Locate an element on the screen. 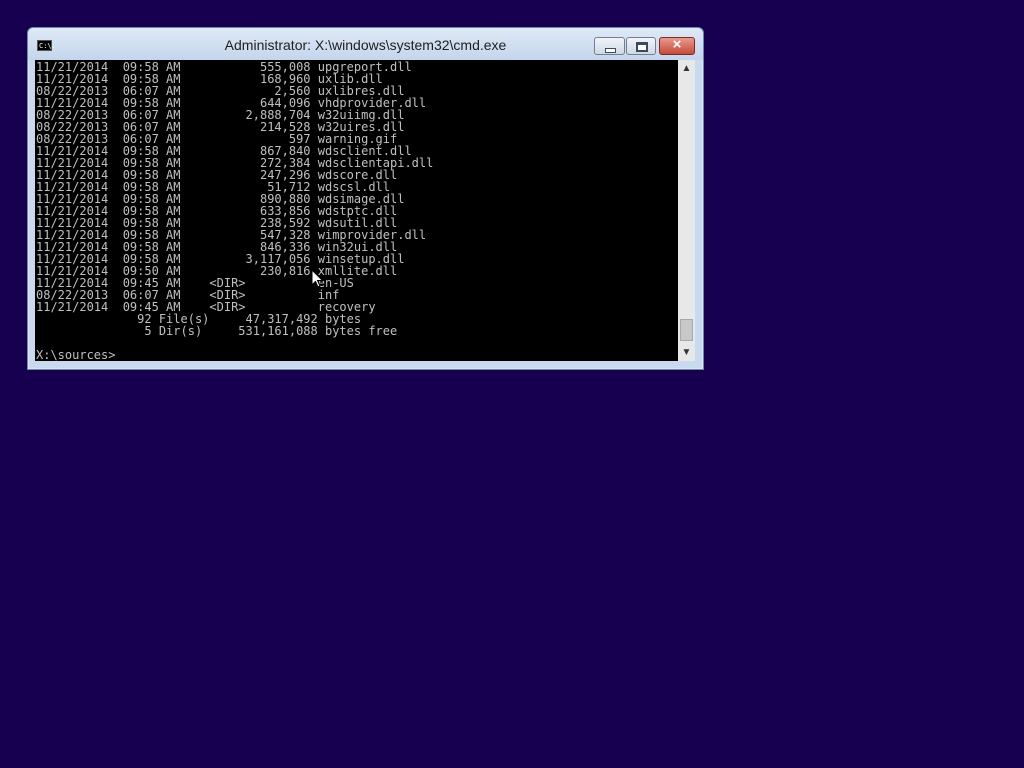  scroll-down-icon: ▼ is located at coordinates (686, 352).